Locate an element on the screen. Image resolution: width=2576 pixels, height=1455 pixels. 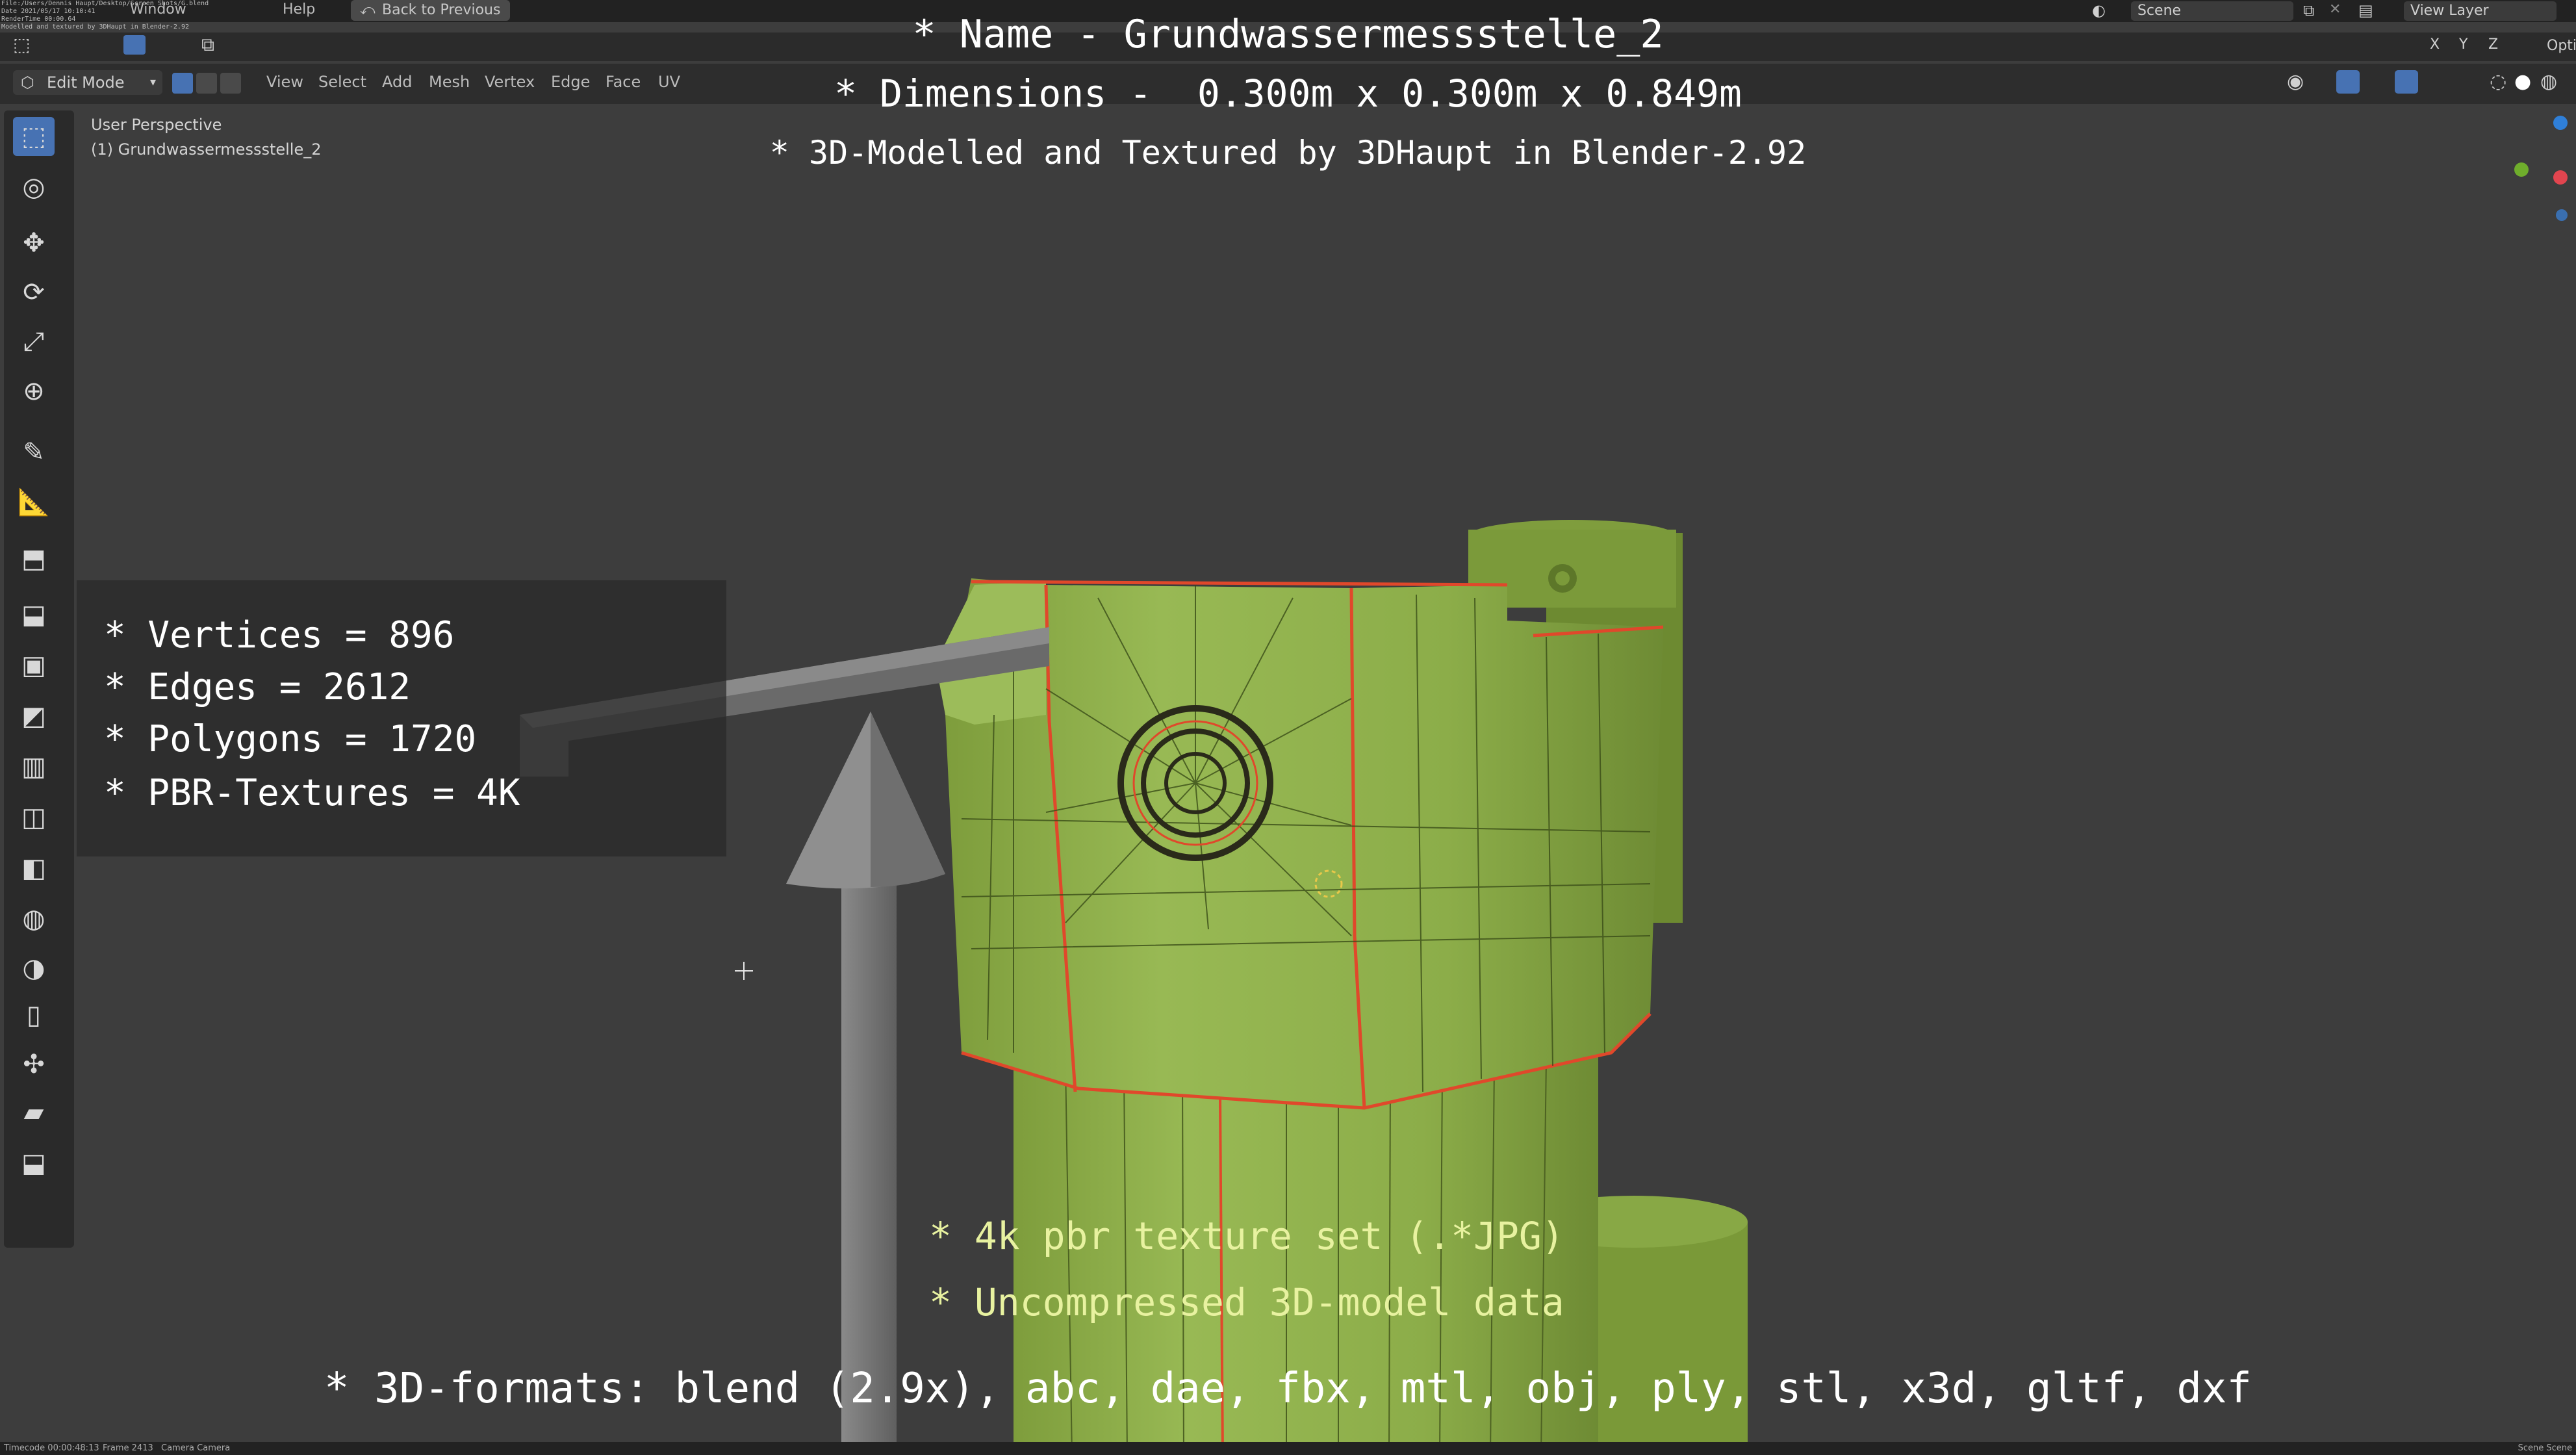
rip-icon: ⬓ is located at coordinates (34, 1163).